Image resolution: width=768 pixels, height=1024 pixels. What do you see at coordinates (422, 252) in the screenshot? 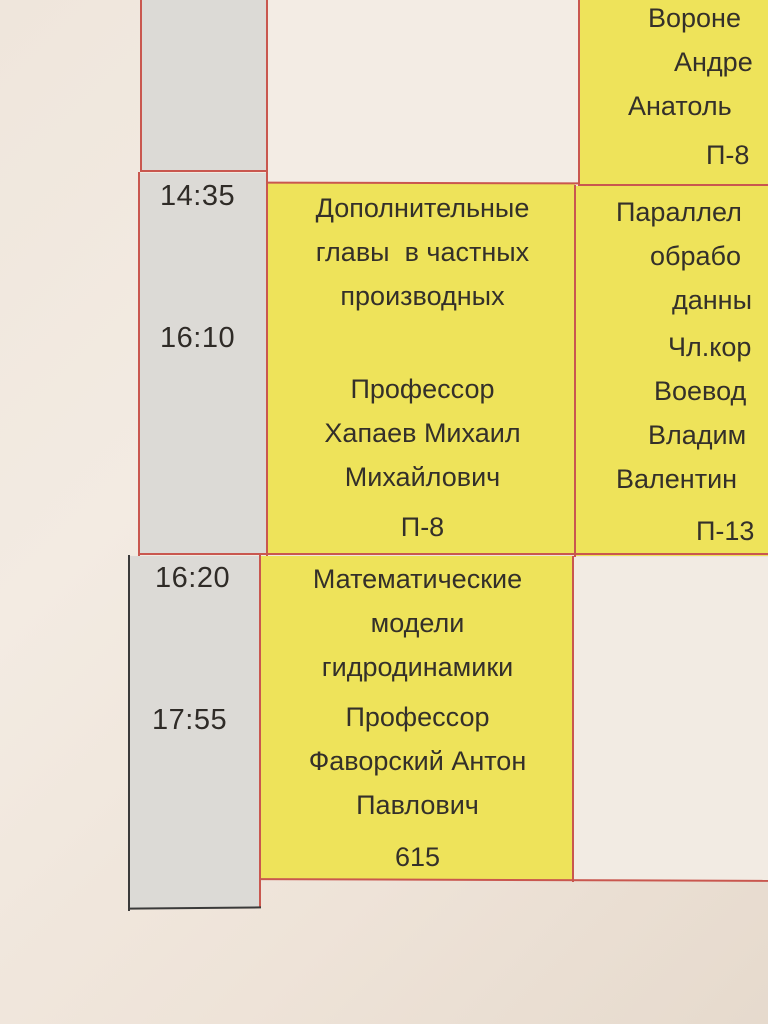
I see `course-title-line: главы в частных` at bounding box center [422, 252].